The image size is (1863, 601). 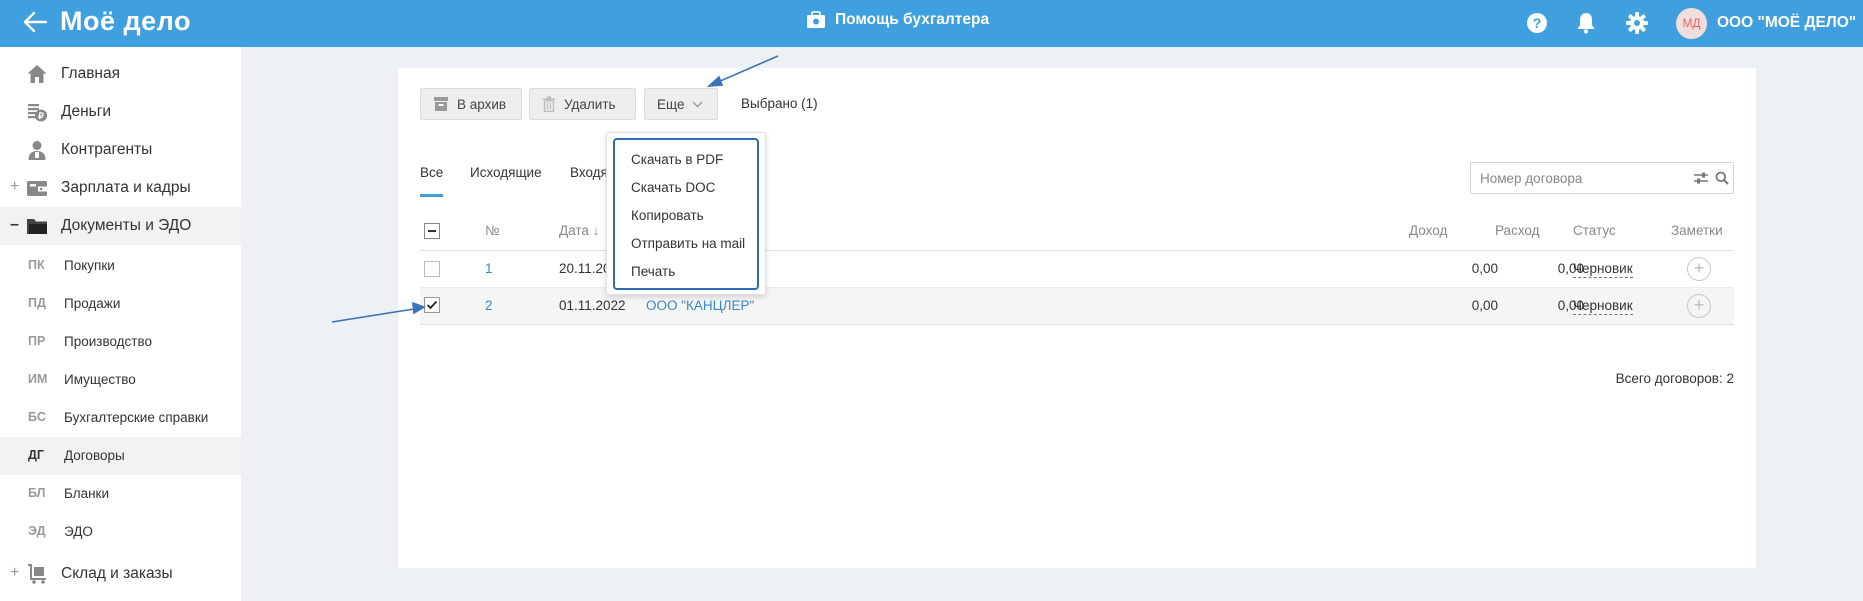 I want to click on indeterminate-mark, so click(x=432, y=231).